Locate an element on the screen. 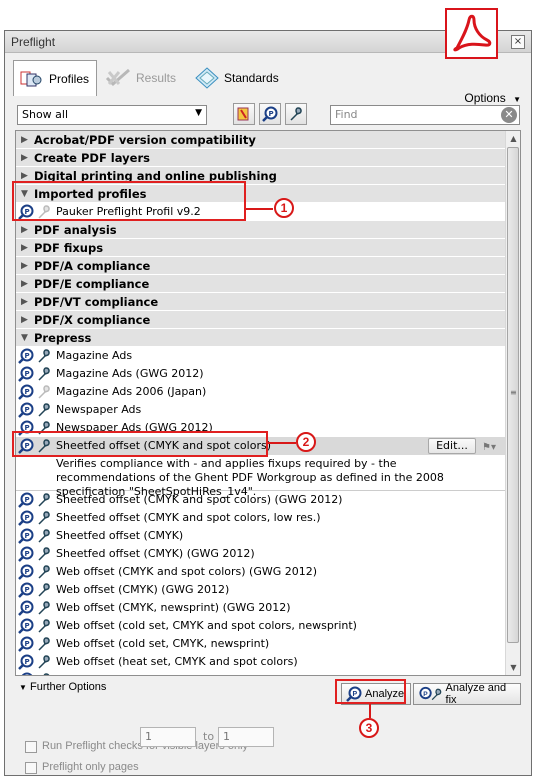 The width and height of the screenshot is (552, 781). tab-profiles: Profiles is located at coordinates (55, 78).